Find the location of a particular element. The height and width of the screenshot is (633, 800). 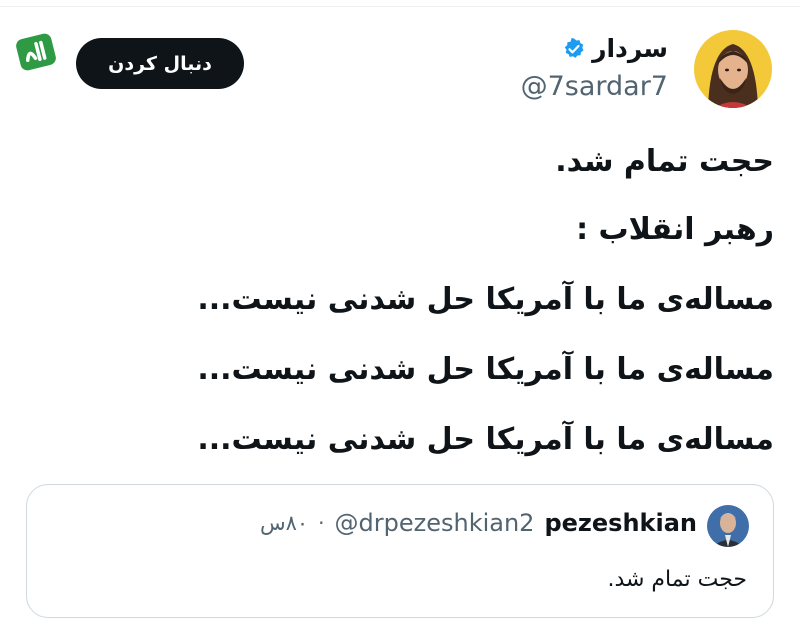

tweet-line: حجت تمام شد. is located at coordinates (664, 161).